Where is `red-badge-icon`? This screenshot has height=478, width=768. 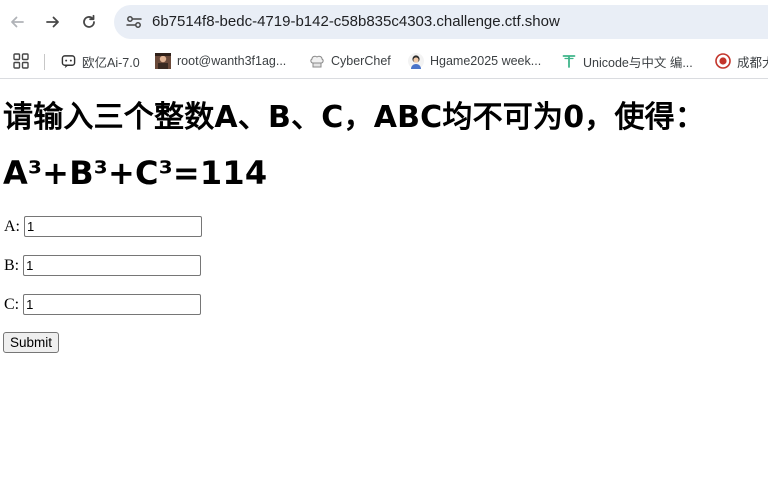
red-badge-icon is located at coordinates (723, 61).